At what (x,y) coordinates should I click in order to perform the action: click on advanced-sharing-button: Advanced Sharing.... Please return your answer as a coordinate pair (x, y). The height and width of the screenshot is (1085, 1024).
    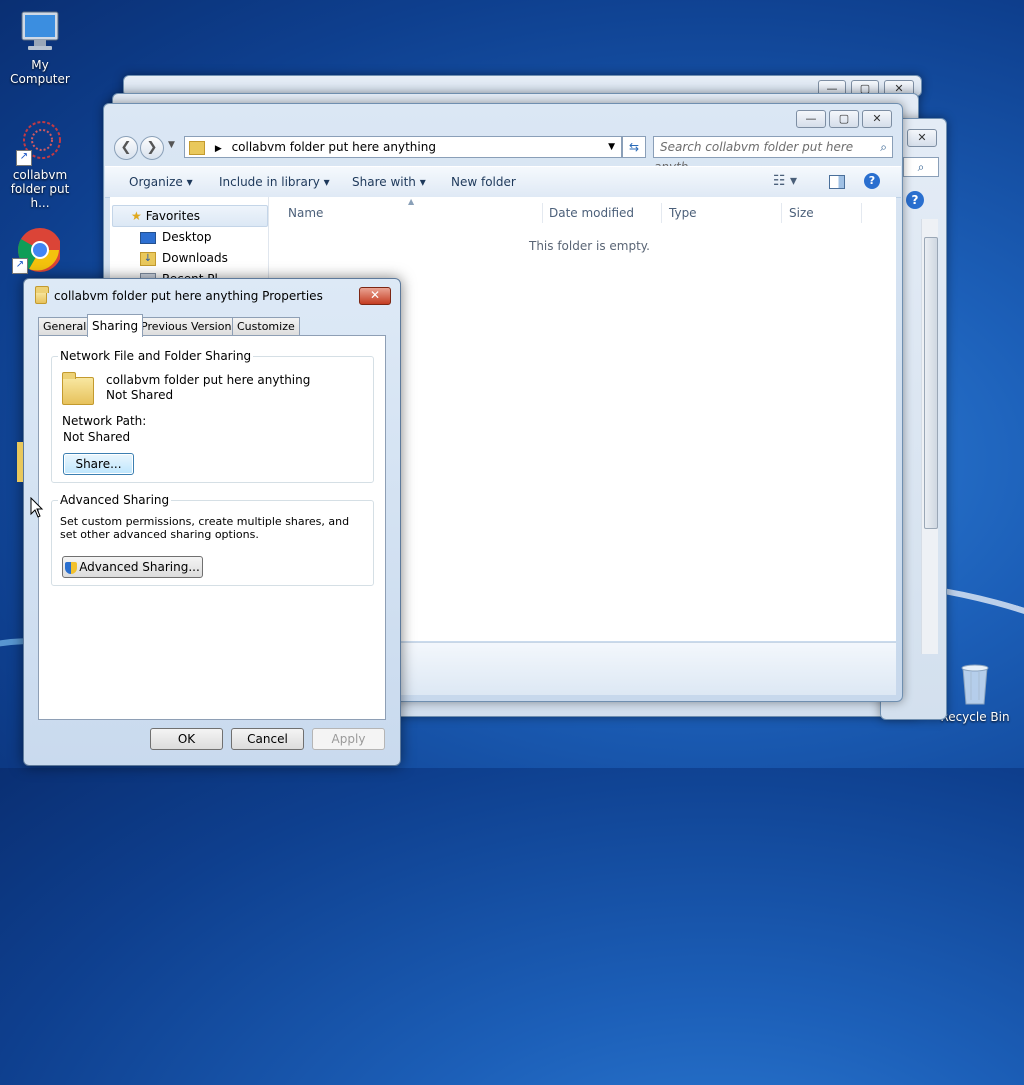
    Looking at the image, I should click on (132, 567).